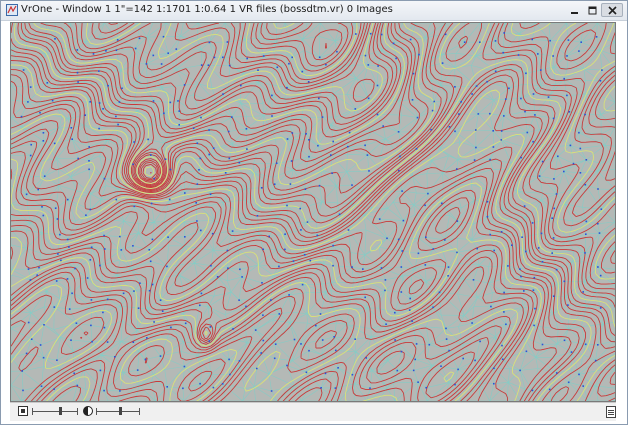 The image size is (628, 425). I want to click on document-icon, so click(611, 412).